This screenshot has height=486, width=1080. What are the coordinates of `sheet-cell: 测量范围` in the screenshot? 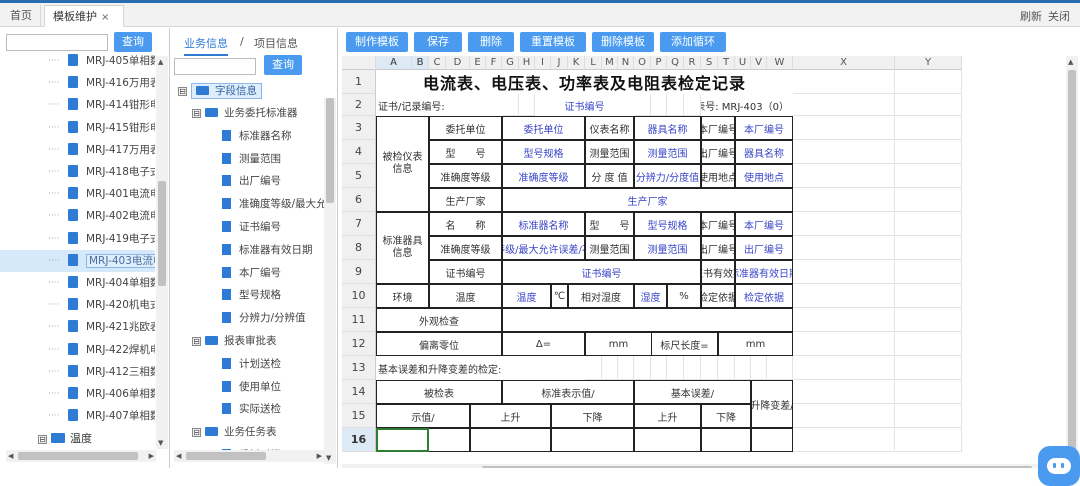 It's located at (667, 152).